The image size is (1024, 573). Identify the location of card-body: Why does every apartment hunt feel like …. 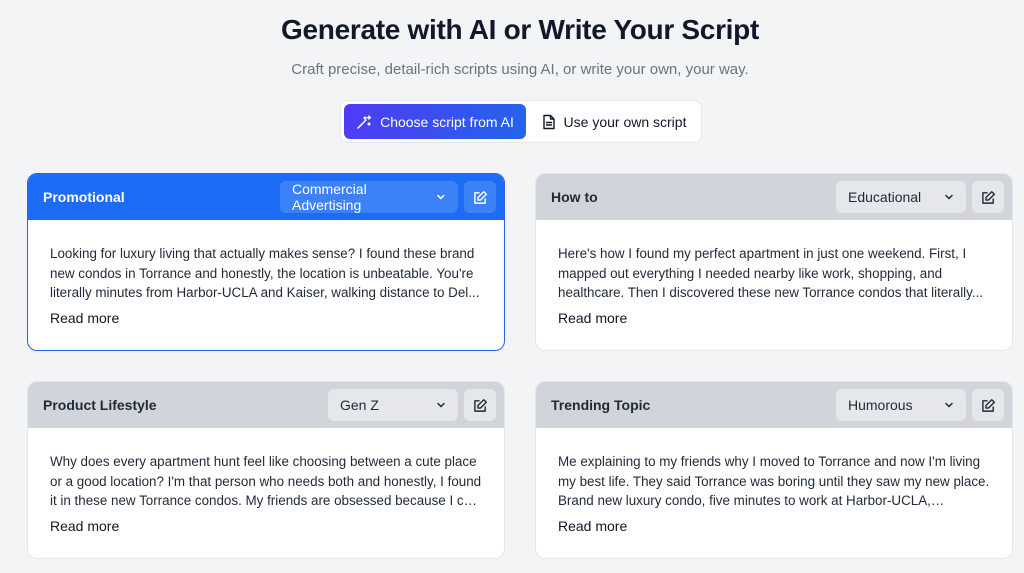
(266, 482).